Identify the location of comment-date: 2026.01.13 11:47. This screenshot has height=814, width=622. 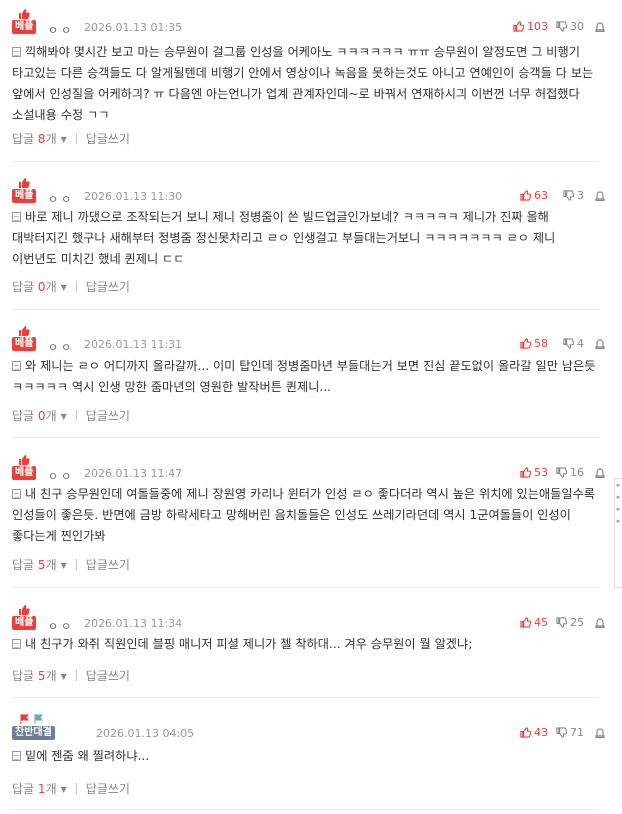
(133, 473).